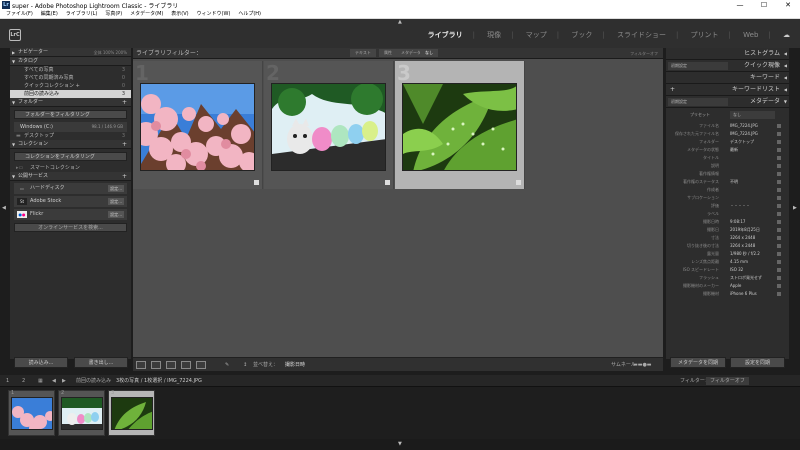  Describe the element at coordinates (245, 365) in the screenshot. I see `sort-direction-icon: ↕` at that location.